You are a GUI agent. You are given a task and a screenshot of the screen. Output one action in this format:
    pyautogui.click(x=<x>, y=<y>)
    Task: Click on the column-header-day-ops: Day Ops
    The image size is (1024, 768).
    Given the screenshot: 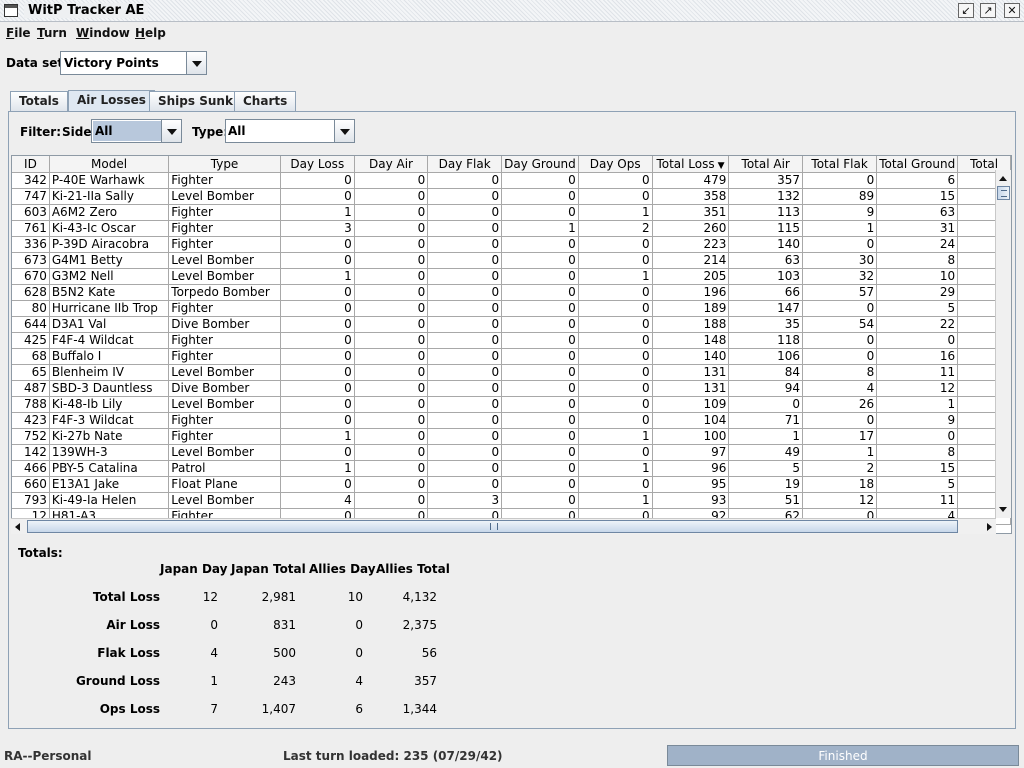 What is the action you would take?
    pyautogui.click(x=615, y=164)
    